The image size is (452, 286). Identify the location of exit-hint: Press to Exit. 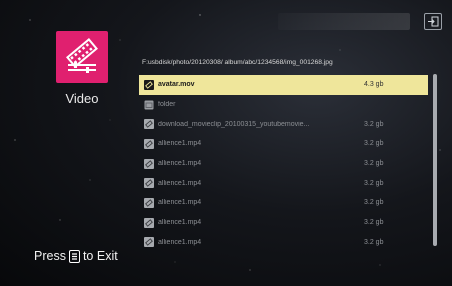
(76, 256).